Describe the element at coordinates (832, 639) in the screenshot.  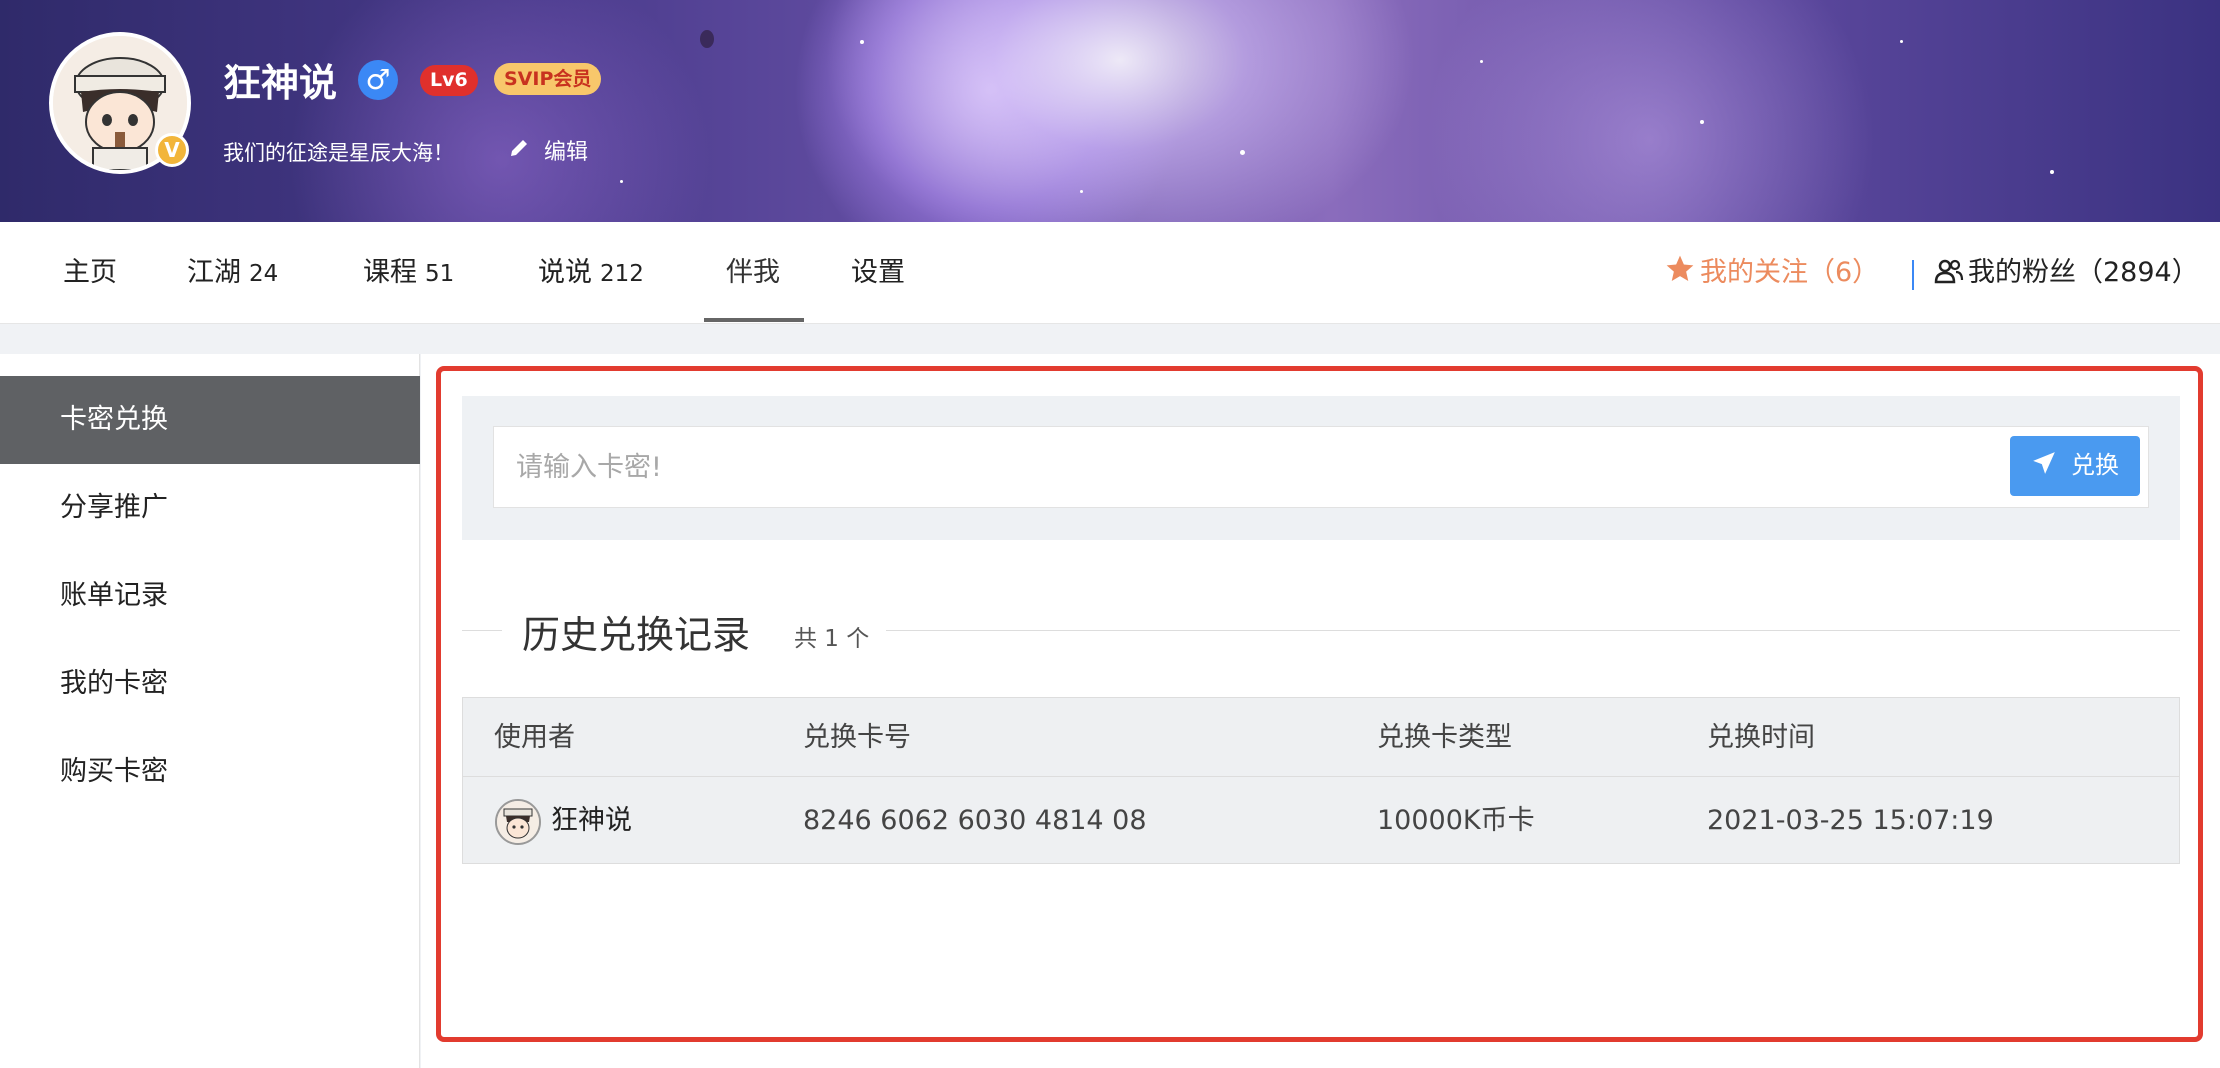
I see `history-count: 共 1 个` at that location.